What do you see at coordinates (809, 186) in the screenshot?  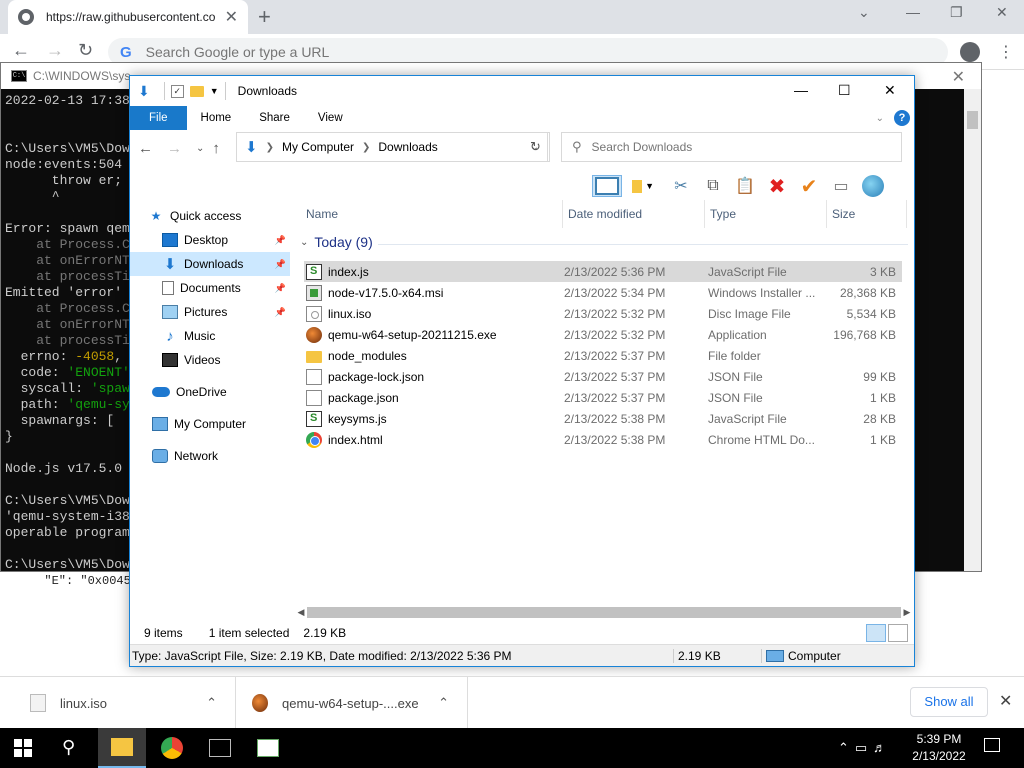 I see `checkmark-icon: ✔` at bounding box center [809, 186].